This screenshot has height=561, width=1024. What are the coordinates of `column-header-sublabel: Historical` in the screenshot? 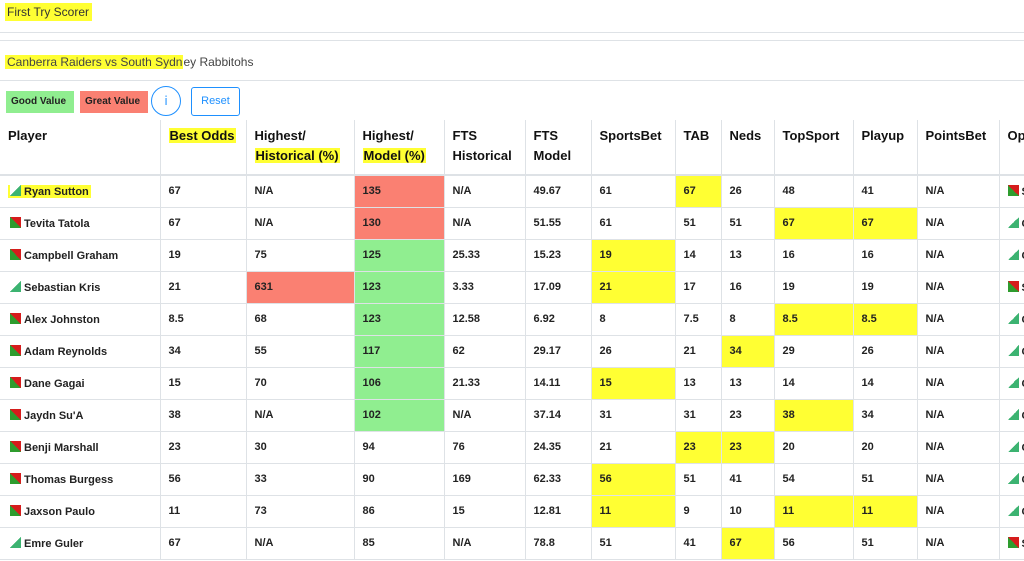 It's located at (482, 155).